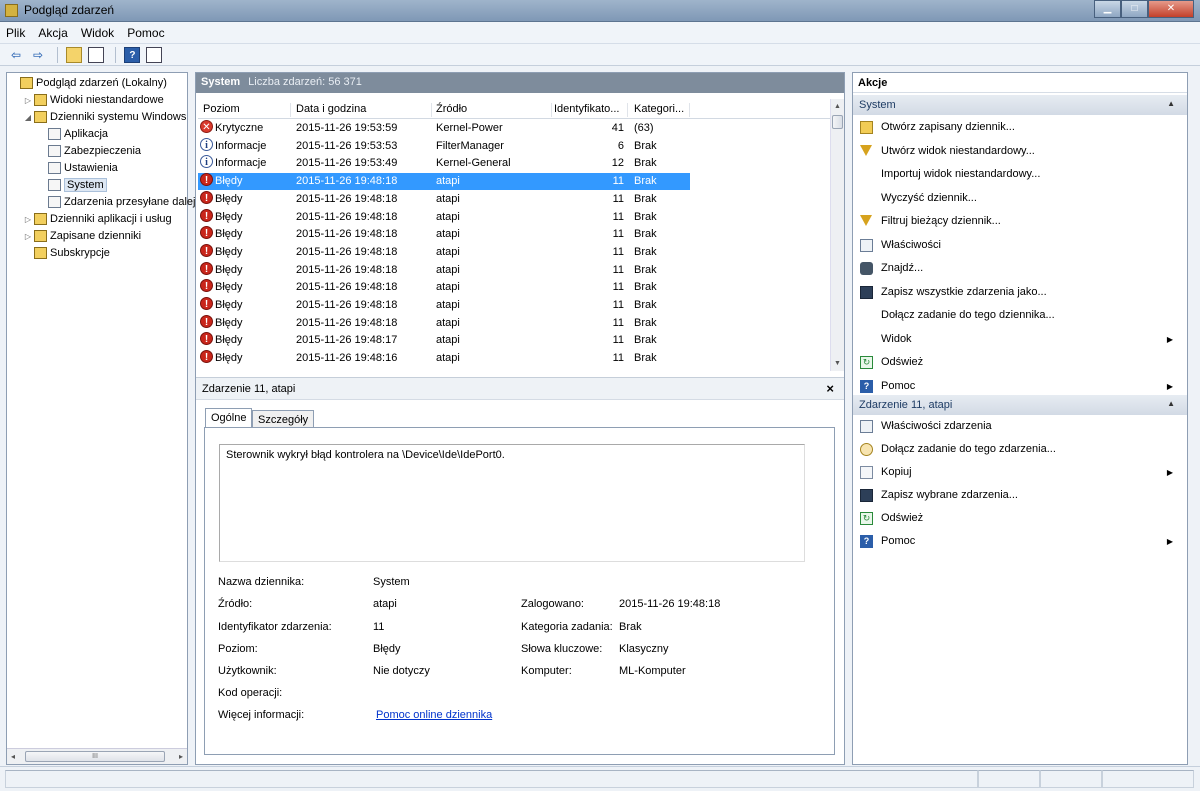 Image resolution: width=1200 pixels, height=791 pixels. Describe the element at coordinates (434, 715) in the screenshot. I see `online-help-link: Pomoc online dziennika` at that location.